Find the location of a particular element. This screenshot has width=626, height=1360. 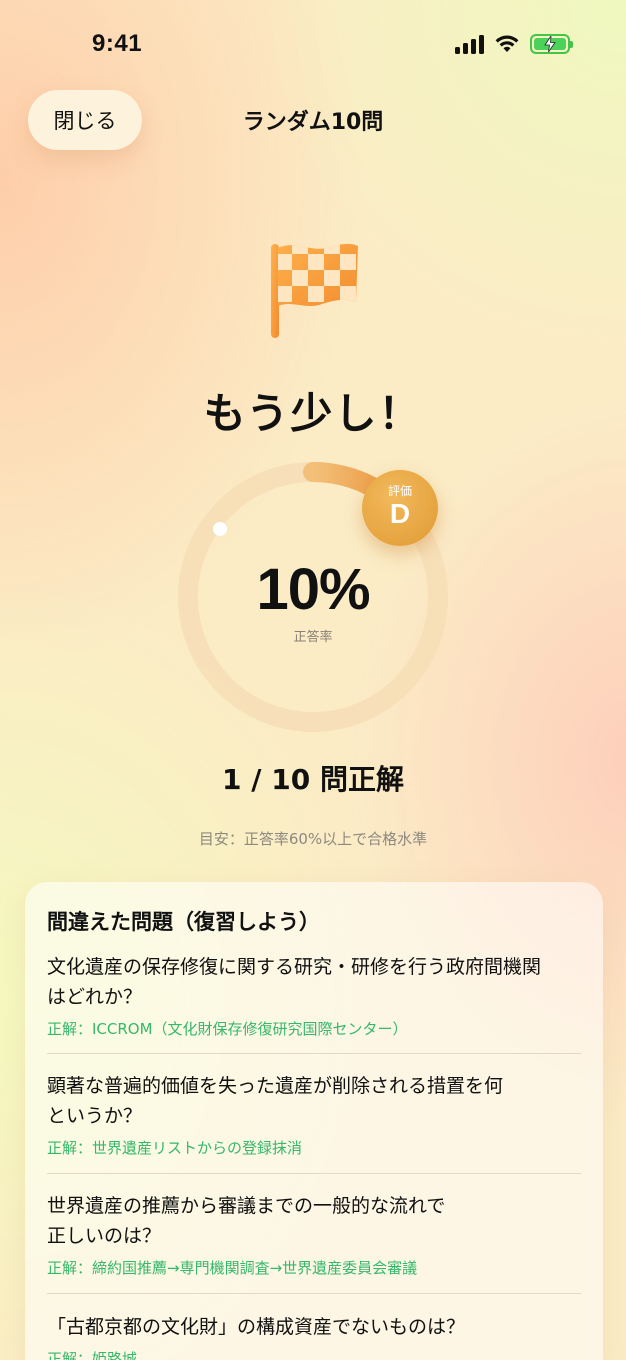

battery-charging-icon is located at coordinates (551, 44).